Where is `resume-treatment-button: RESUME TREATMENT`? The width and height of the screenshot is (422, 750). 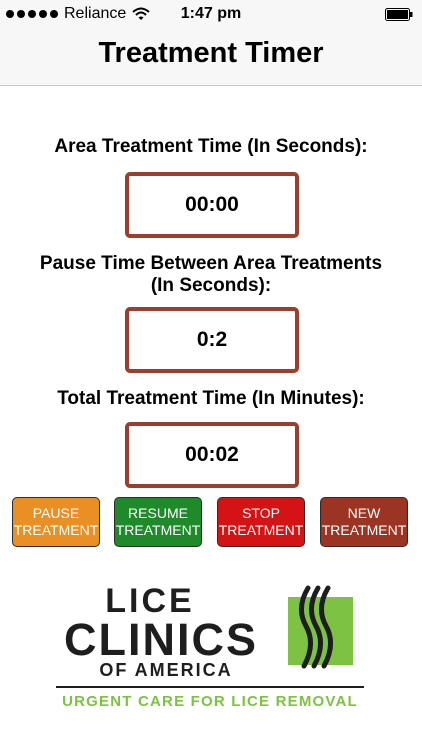
resume-treatment-button: RESUME TREATMENT is located at coordinates (158, 522).